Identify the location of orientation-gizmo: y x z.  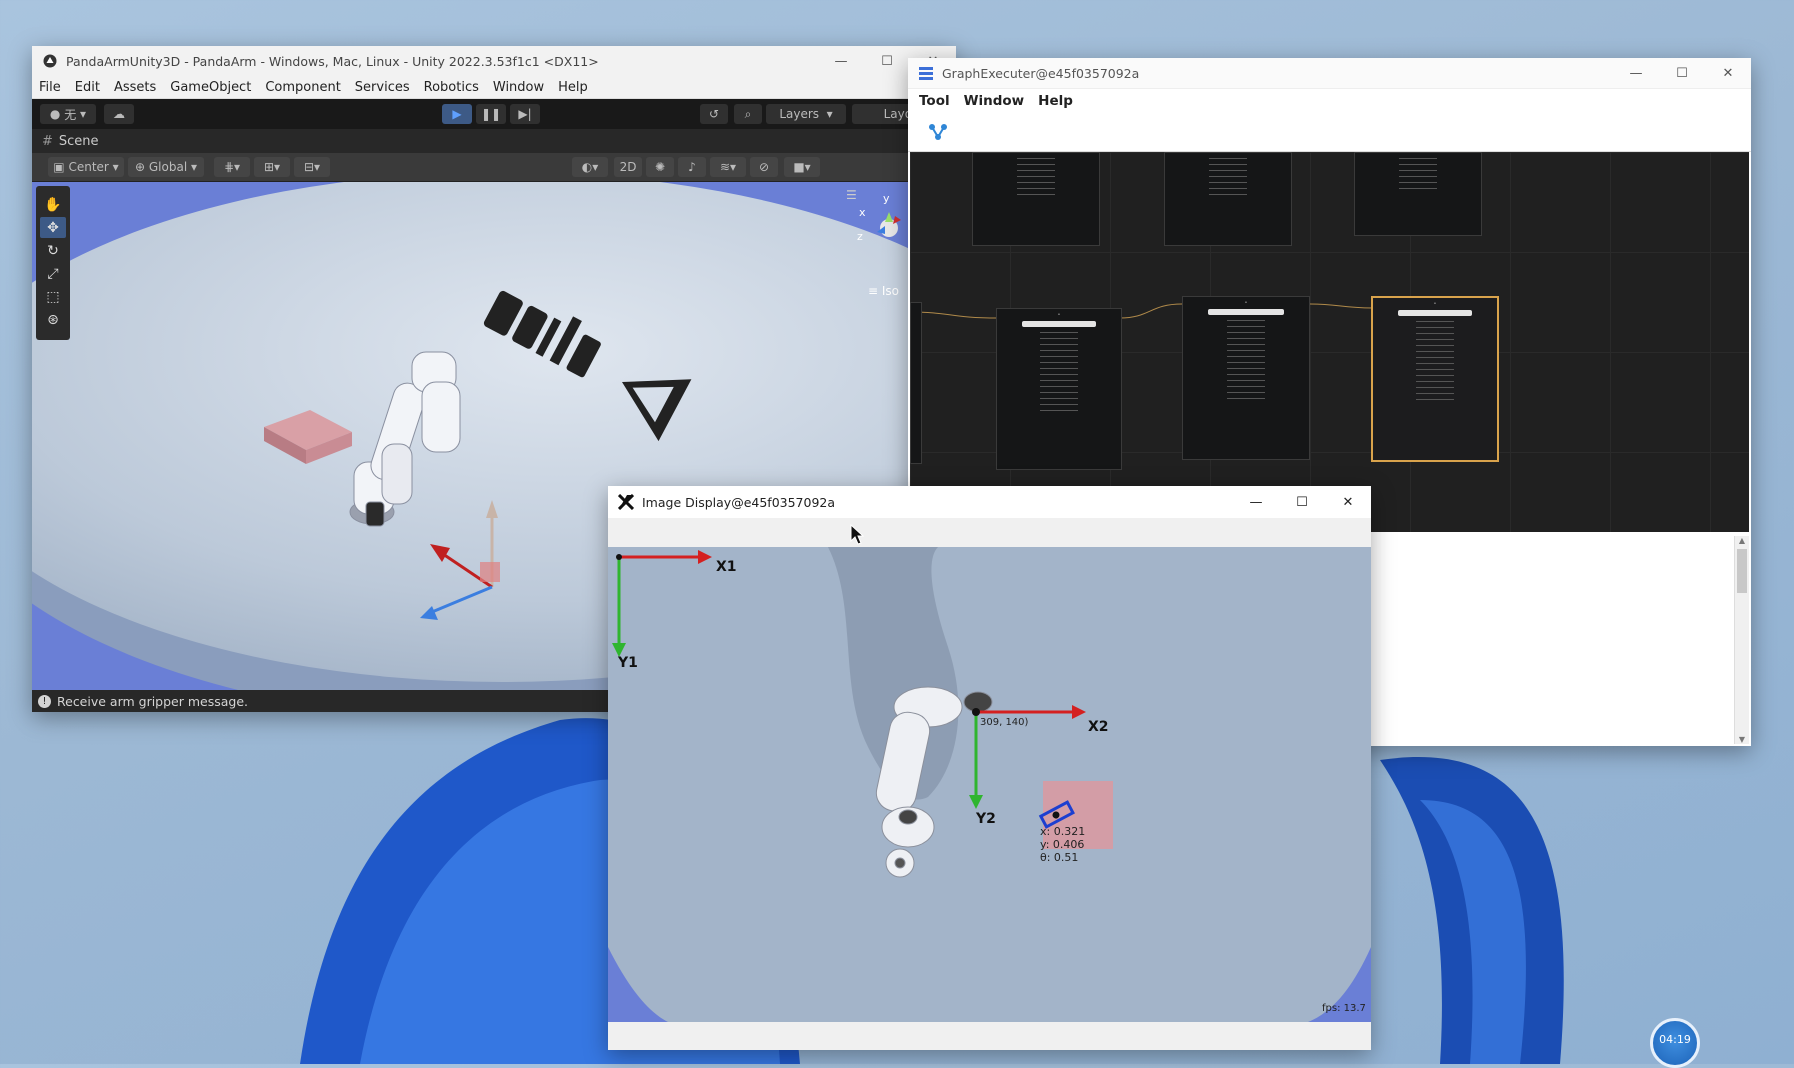
(885, 222).